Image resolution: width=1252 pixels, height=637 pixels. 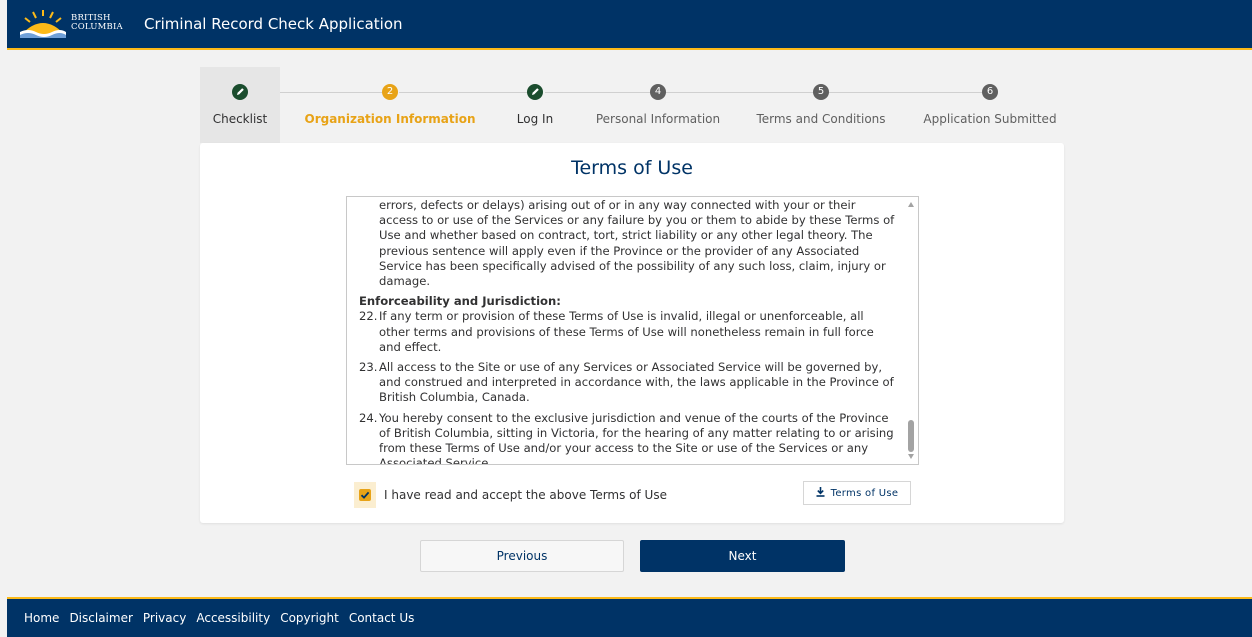 What do you see at coordinates (233, 618) in the screenshot?
I see `footer-link-accessibility: Accessibility` at bounding box center [233, 618].